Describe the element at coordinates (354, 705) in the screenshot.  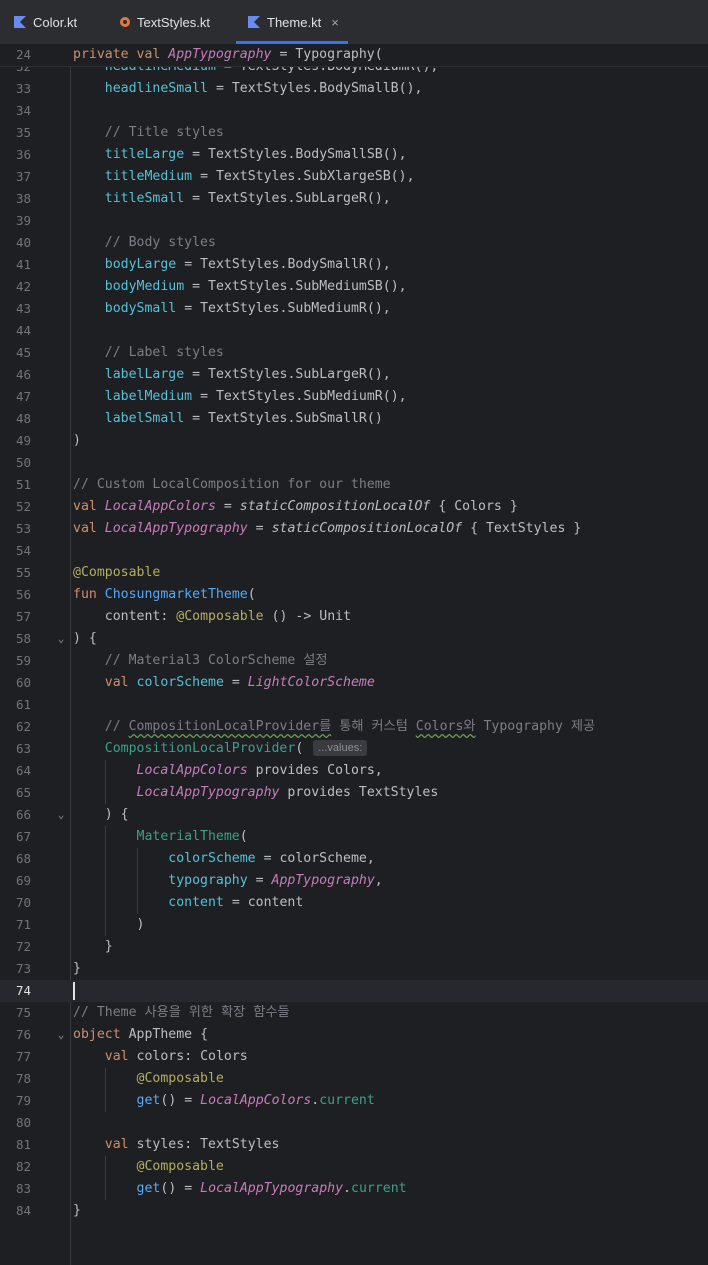
I see `code-line: 61` at that location.